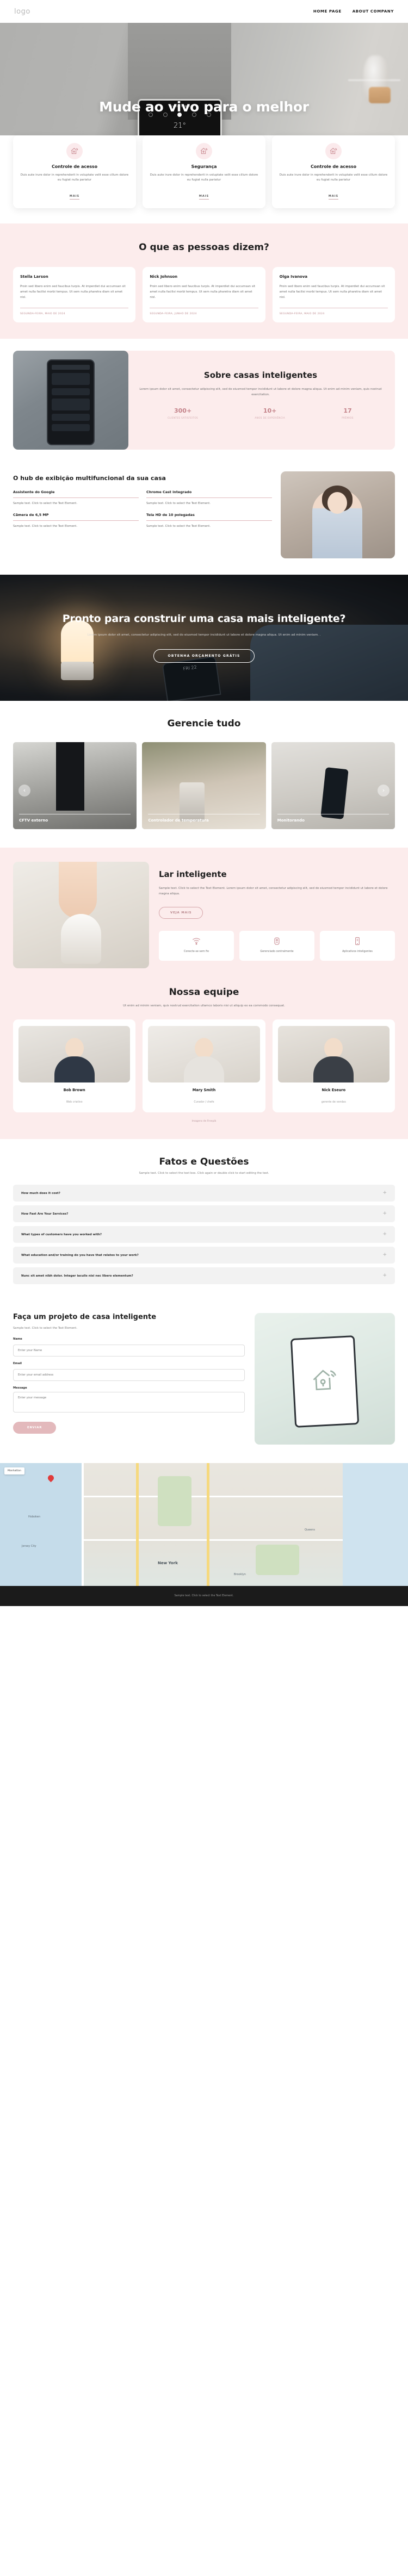 The image size is (408, 2576). What do you see at coordinates (22, 12) in the screenshot?
I see `logo: logo` at bounding box center [22, 12].